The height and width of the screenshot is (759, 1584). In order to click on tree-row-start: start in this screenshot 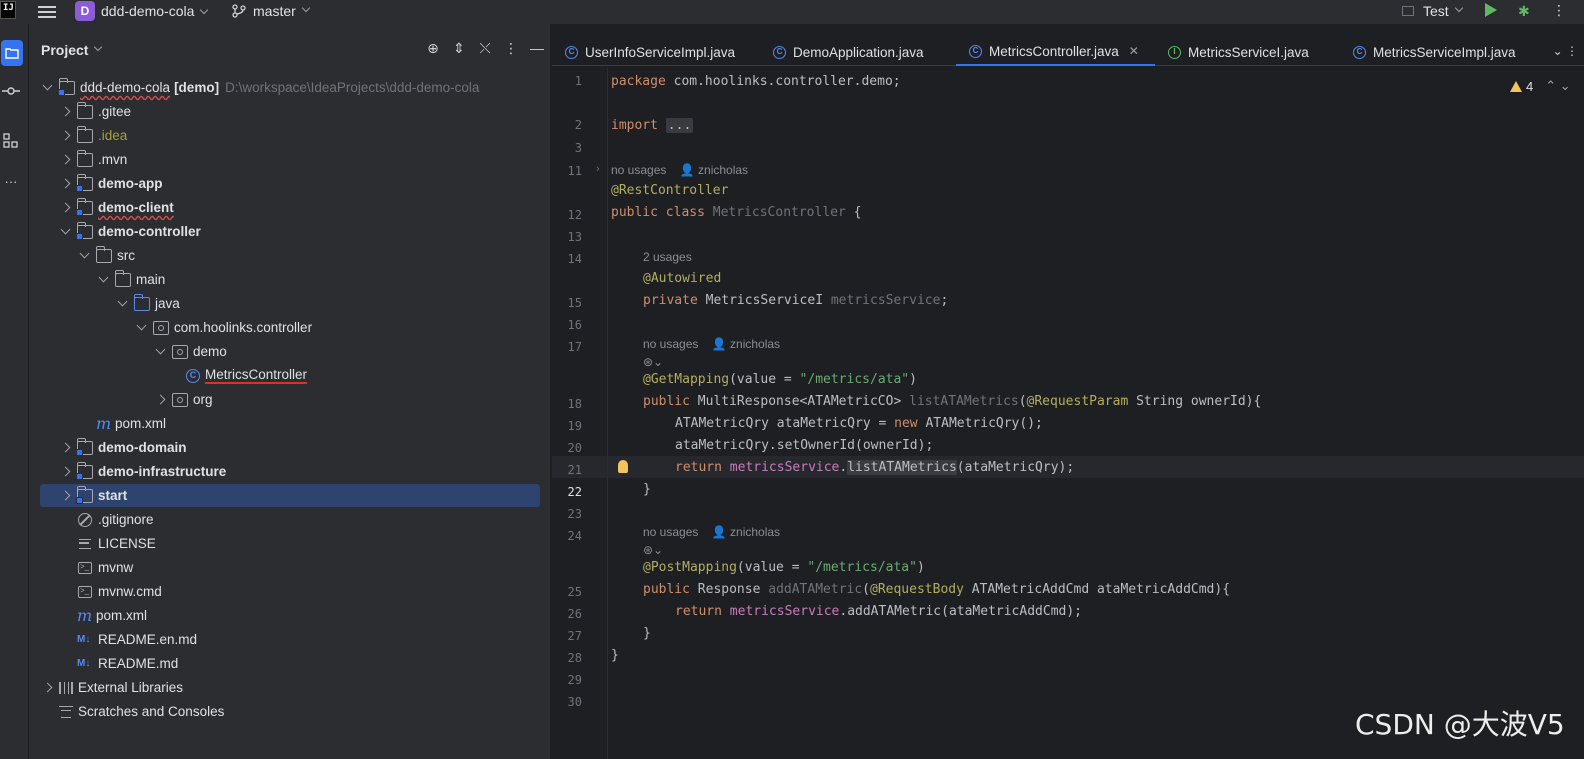, I will do `click(290, 495)`.